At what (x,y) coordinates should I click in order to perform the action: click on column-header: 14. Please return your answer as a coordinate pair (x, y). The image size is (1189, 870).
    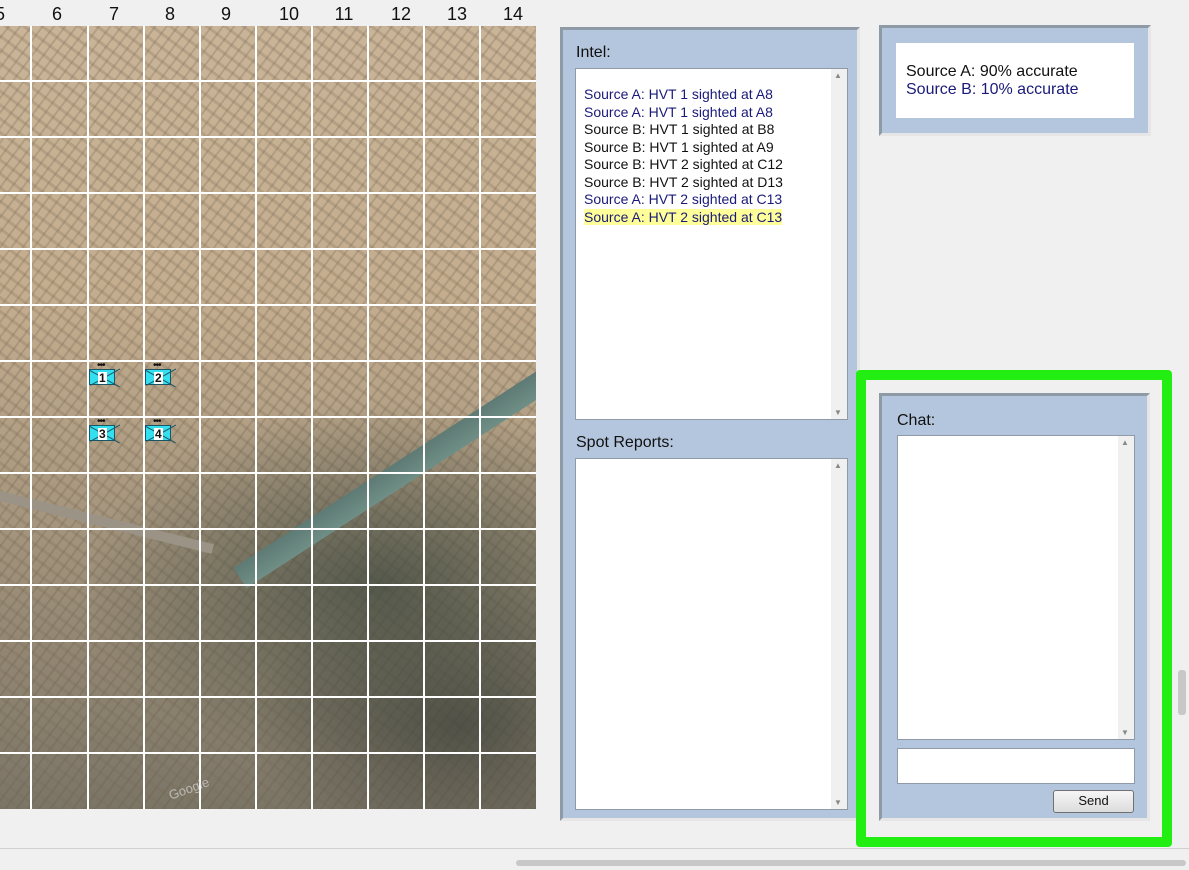
    Looking at the image, I should click on (513, 14).